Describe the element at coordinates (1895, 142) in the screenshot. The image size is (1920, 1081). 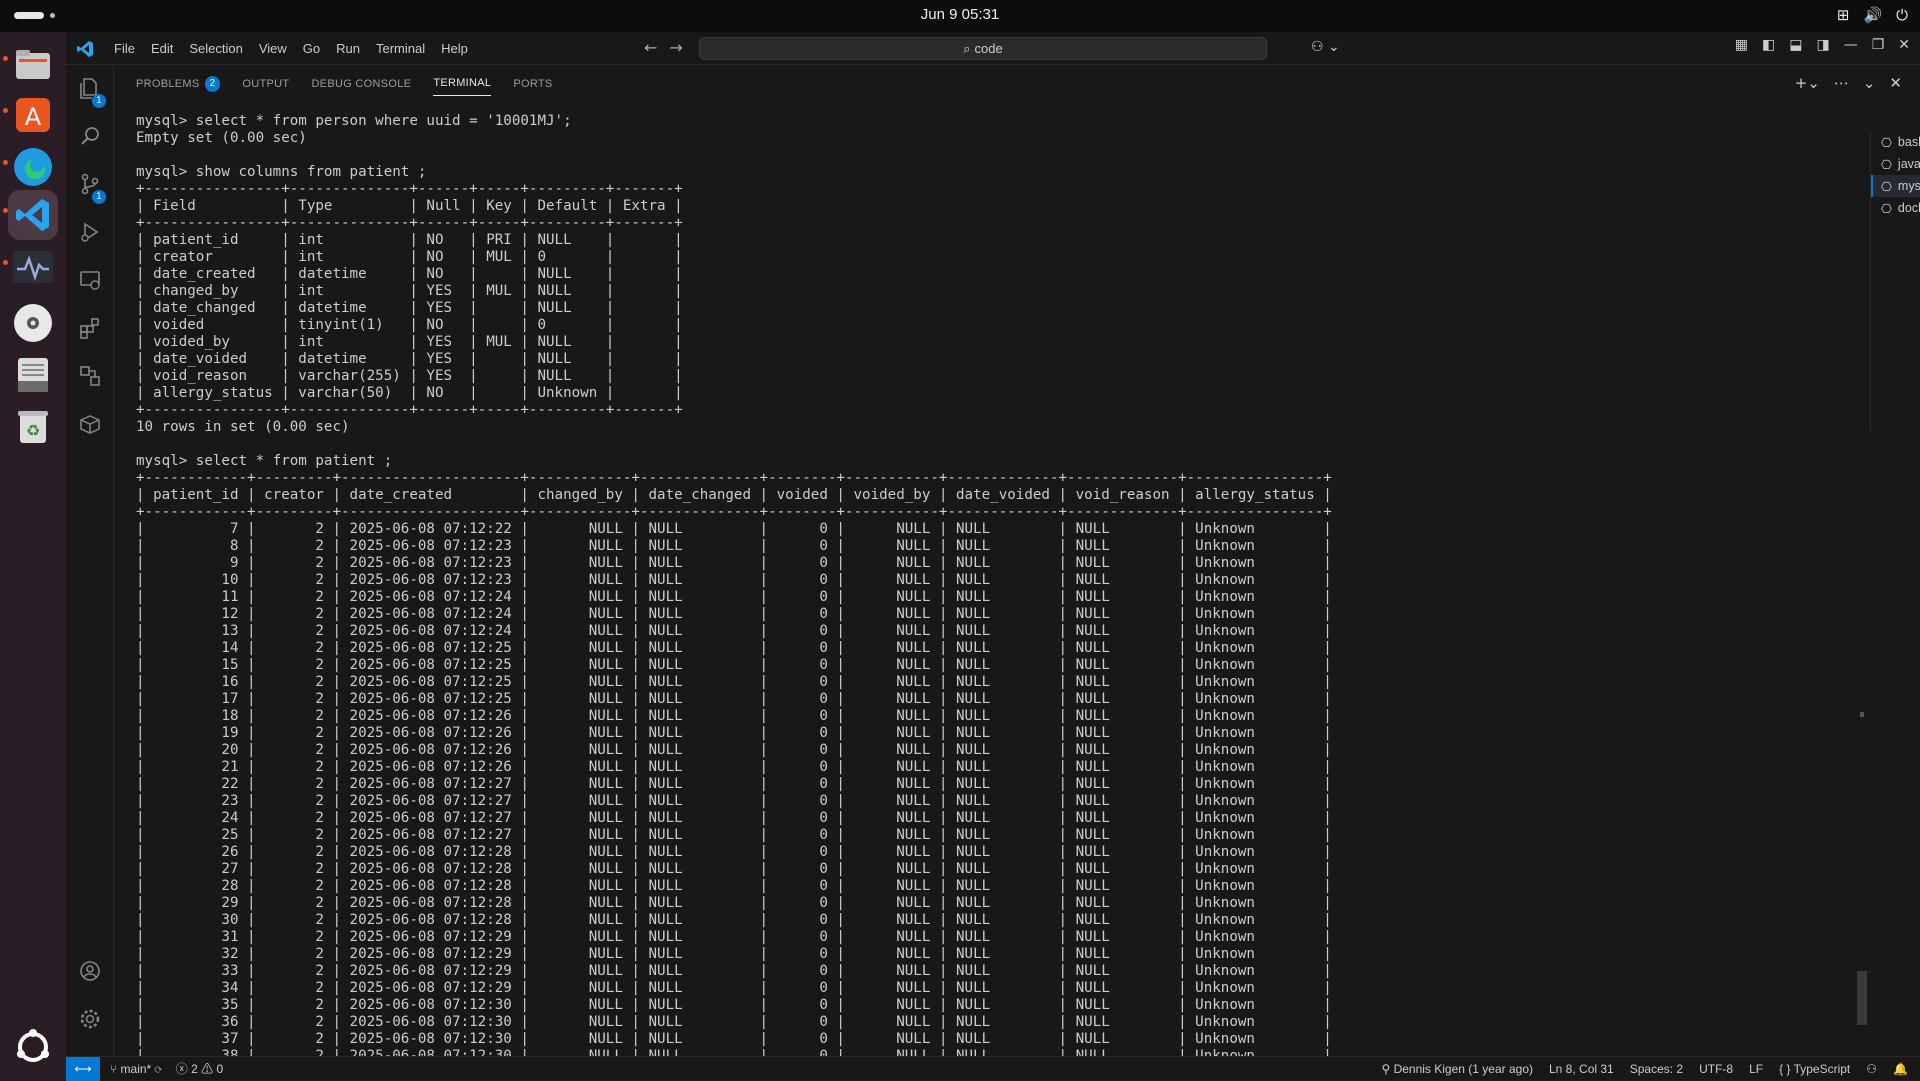
I see `terminal-tab-bash: ⎔ bash` at that location.